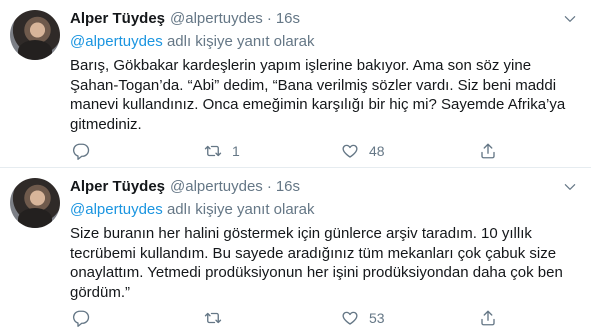 The width and height of the screenshot is (591, 335). I want to click on like-count: 48, so click(377, 151).